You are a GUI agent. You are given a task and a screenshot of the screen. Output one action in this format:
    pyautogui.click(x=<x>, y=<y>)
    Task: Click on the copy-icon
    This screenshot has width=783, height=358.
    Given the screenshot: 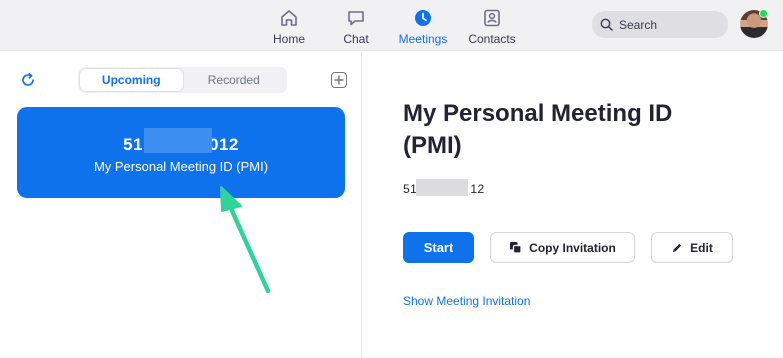 What is the action you would take?
    pyautogui.click(x=516, y=248)
    